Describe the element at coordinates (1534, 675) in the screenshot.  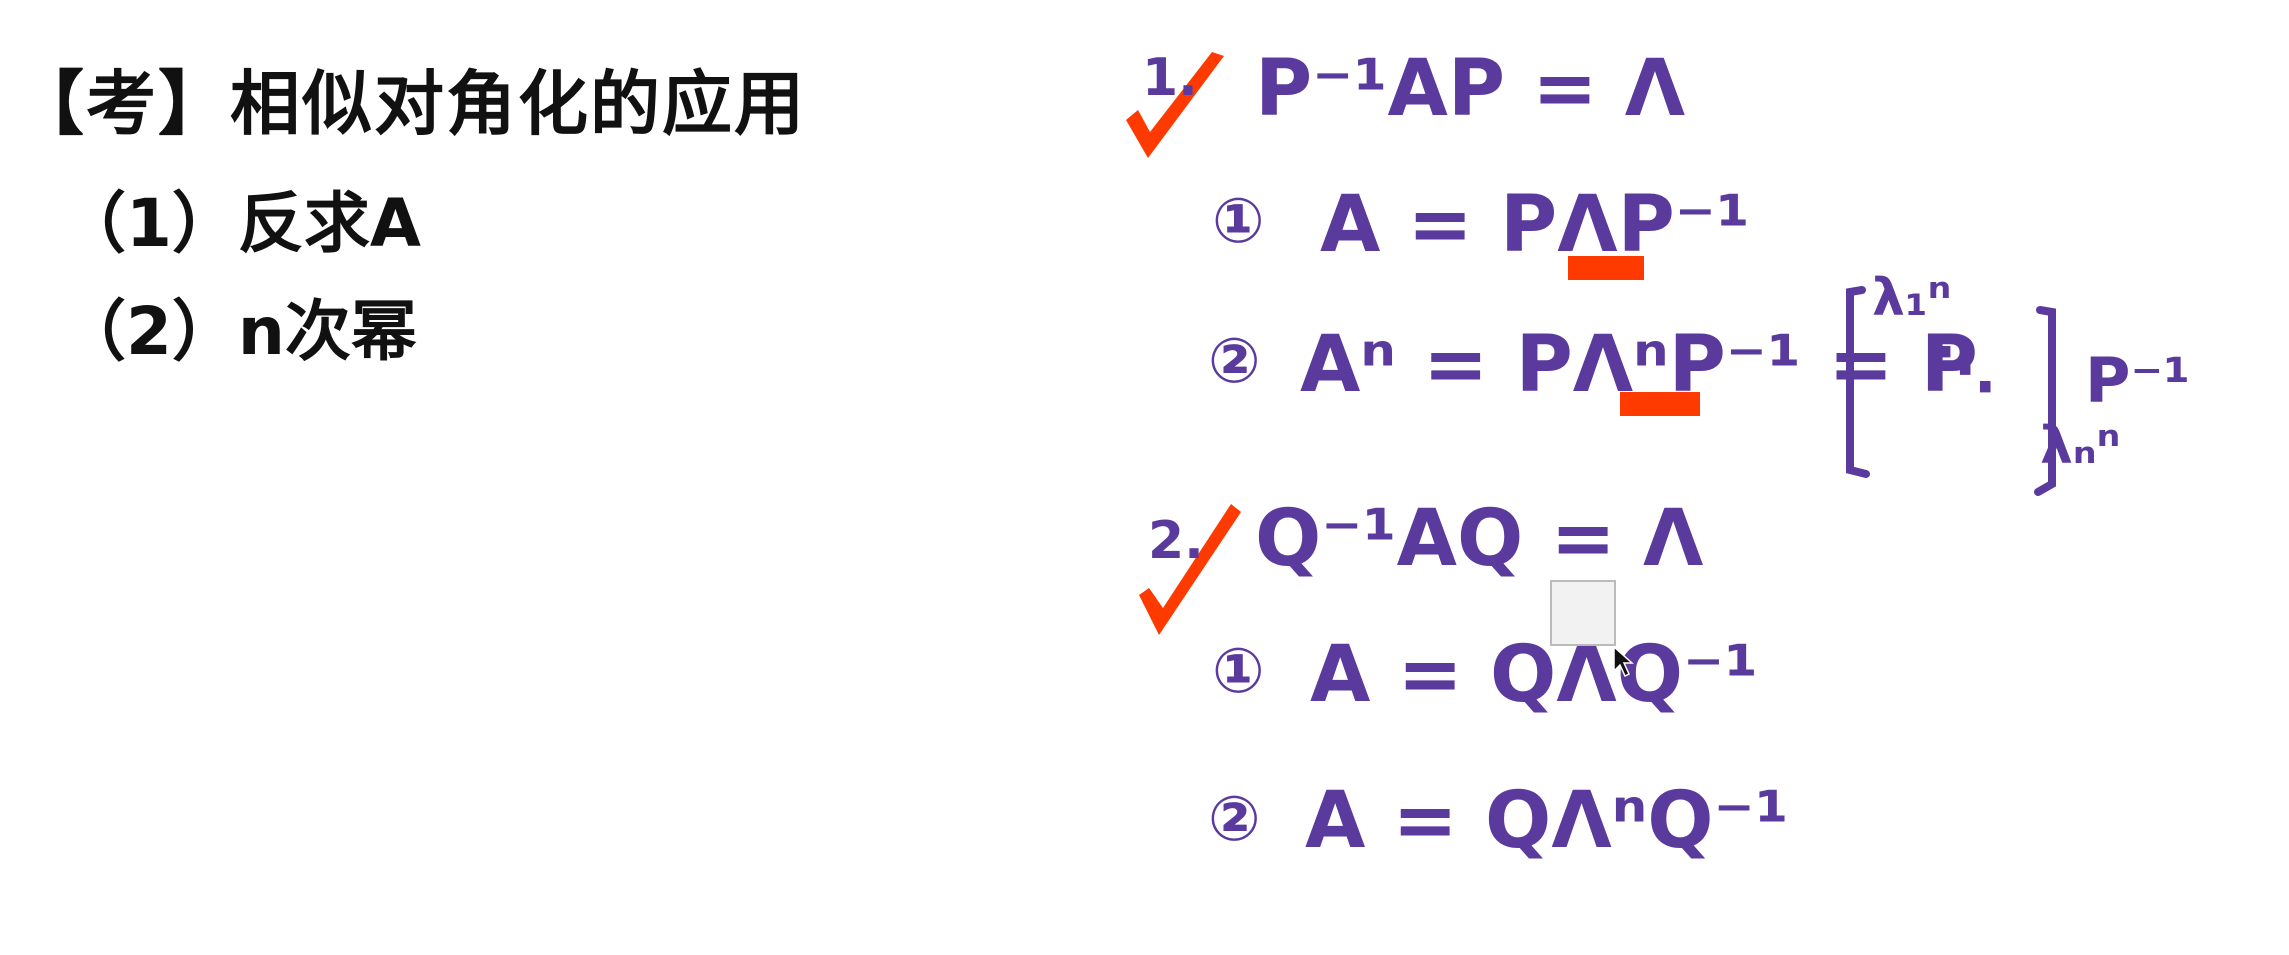
I see `equation-inverse-q: A = QΛQ⁻¹` at that location.